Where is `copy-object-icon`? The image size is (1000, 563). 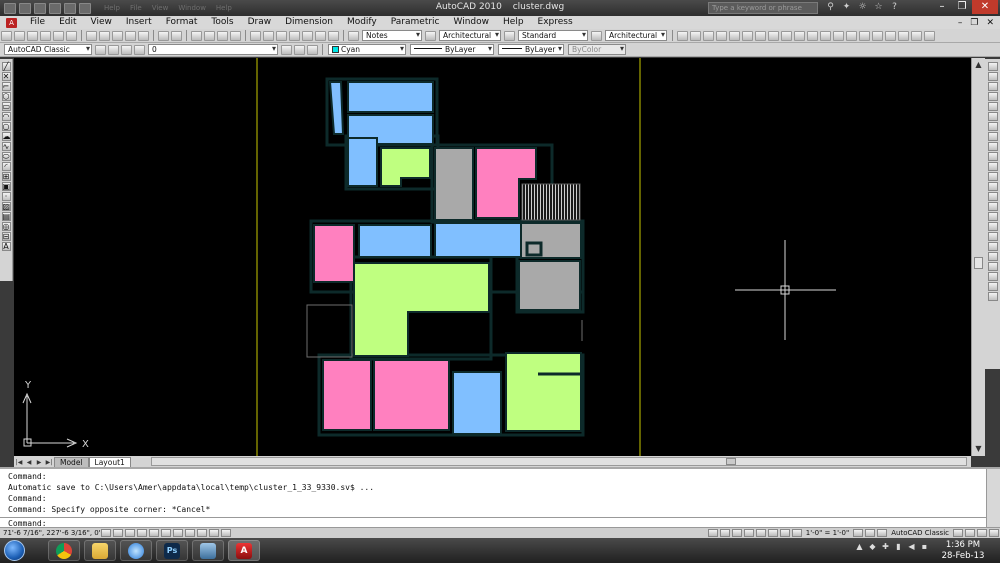
copy-object-icon is located at coordinates (992, 76).